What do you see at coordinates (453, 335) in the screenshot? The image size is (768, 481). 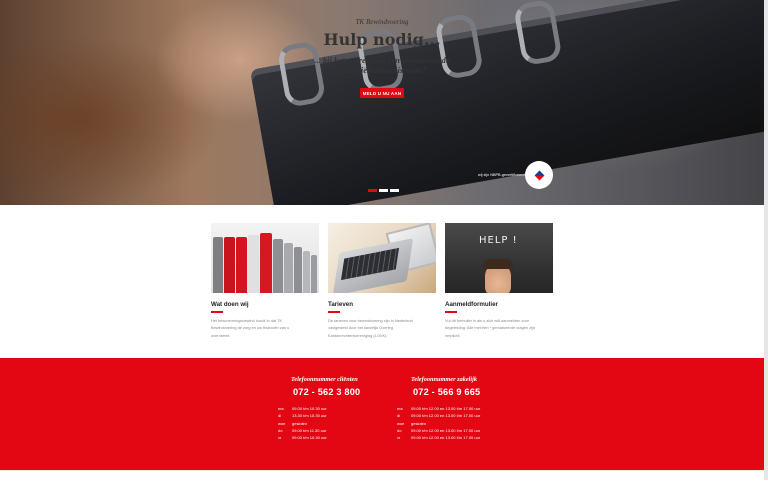 I see `card-text-line: verplicht.` at bounding box center [453, 335].